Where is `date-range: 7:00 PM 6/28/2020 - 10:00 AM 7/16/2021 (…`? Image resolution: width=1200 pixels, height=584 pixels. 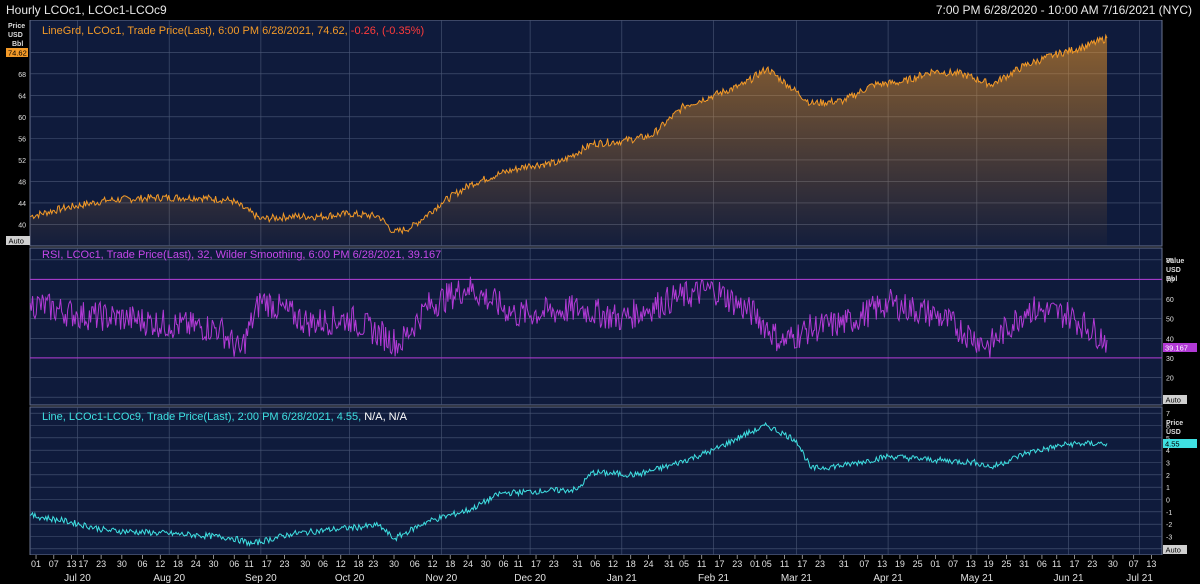 date-range: 7:00 PM 6/28/2020 - 10:00 AM 7/16/2021 (… is located at coordinates (1063, 10).